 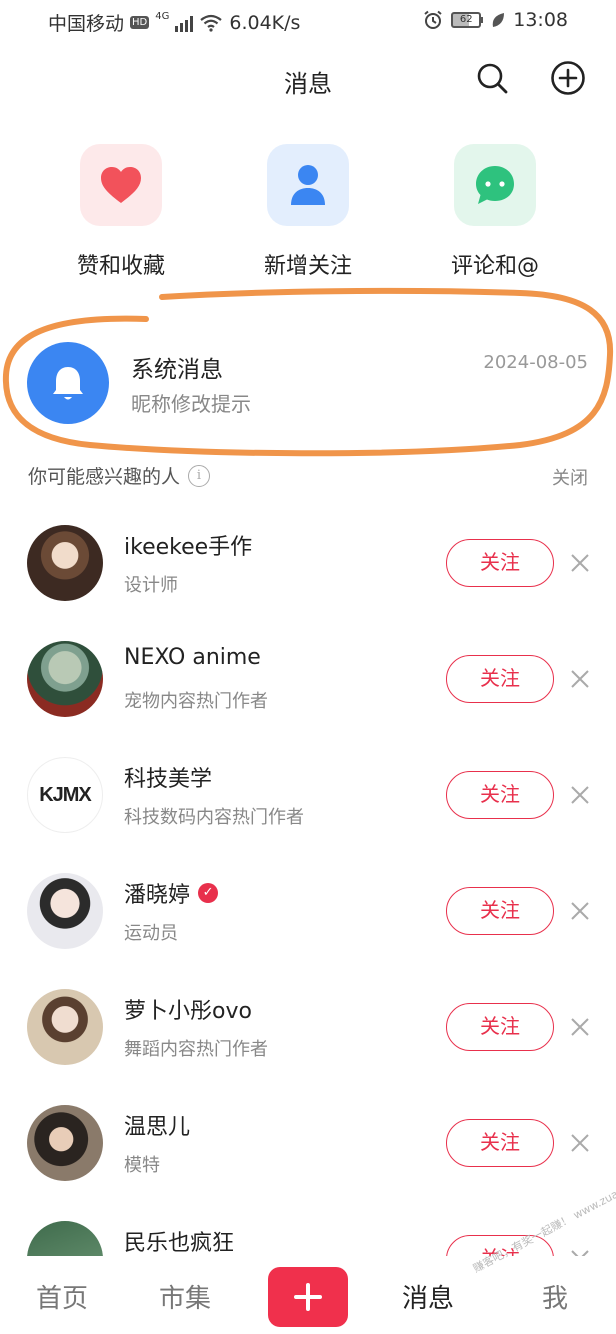 I want to click on list-item: 潘晓婷 ✓ 运动员 关注, so click(x=308, y=911).